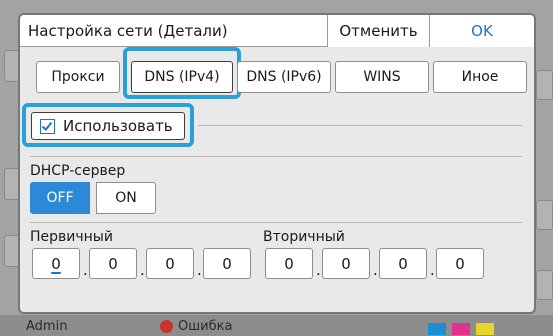  Describe the element at coordinates (128, 31) in the screenshot. I see `dialog-title: Настройка сети (Детали)` at that location.